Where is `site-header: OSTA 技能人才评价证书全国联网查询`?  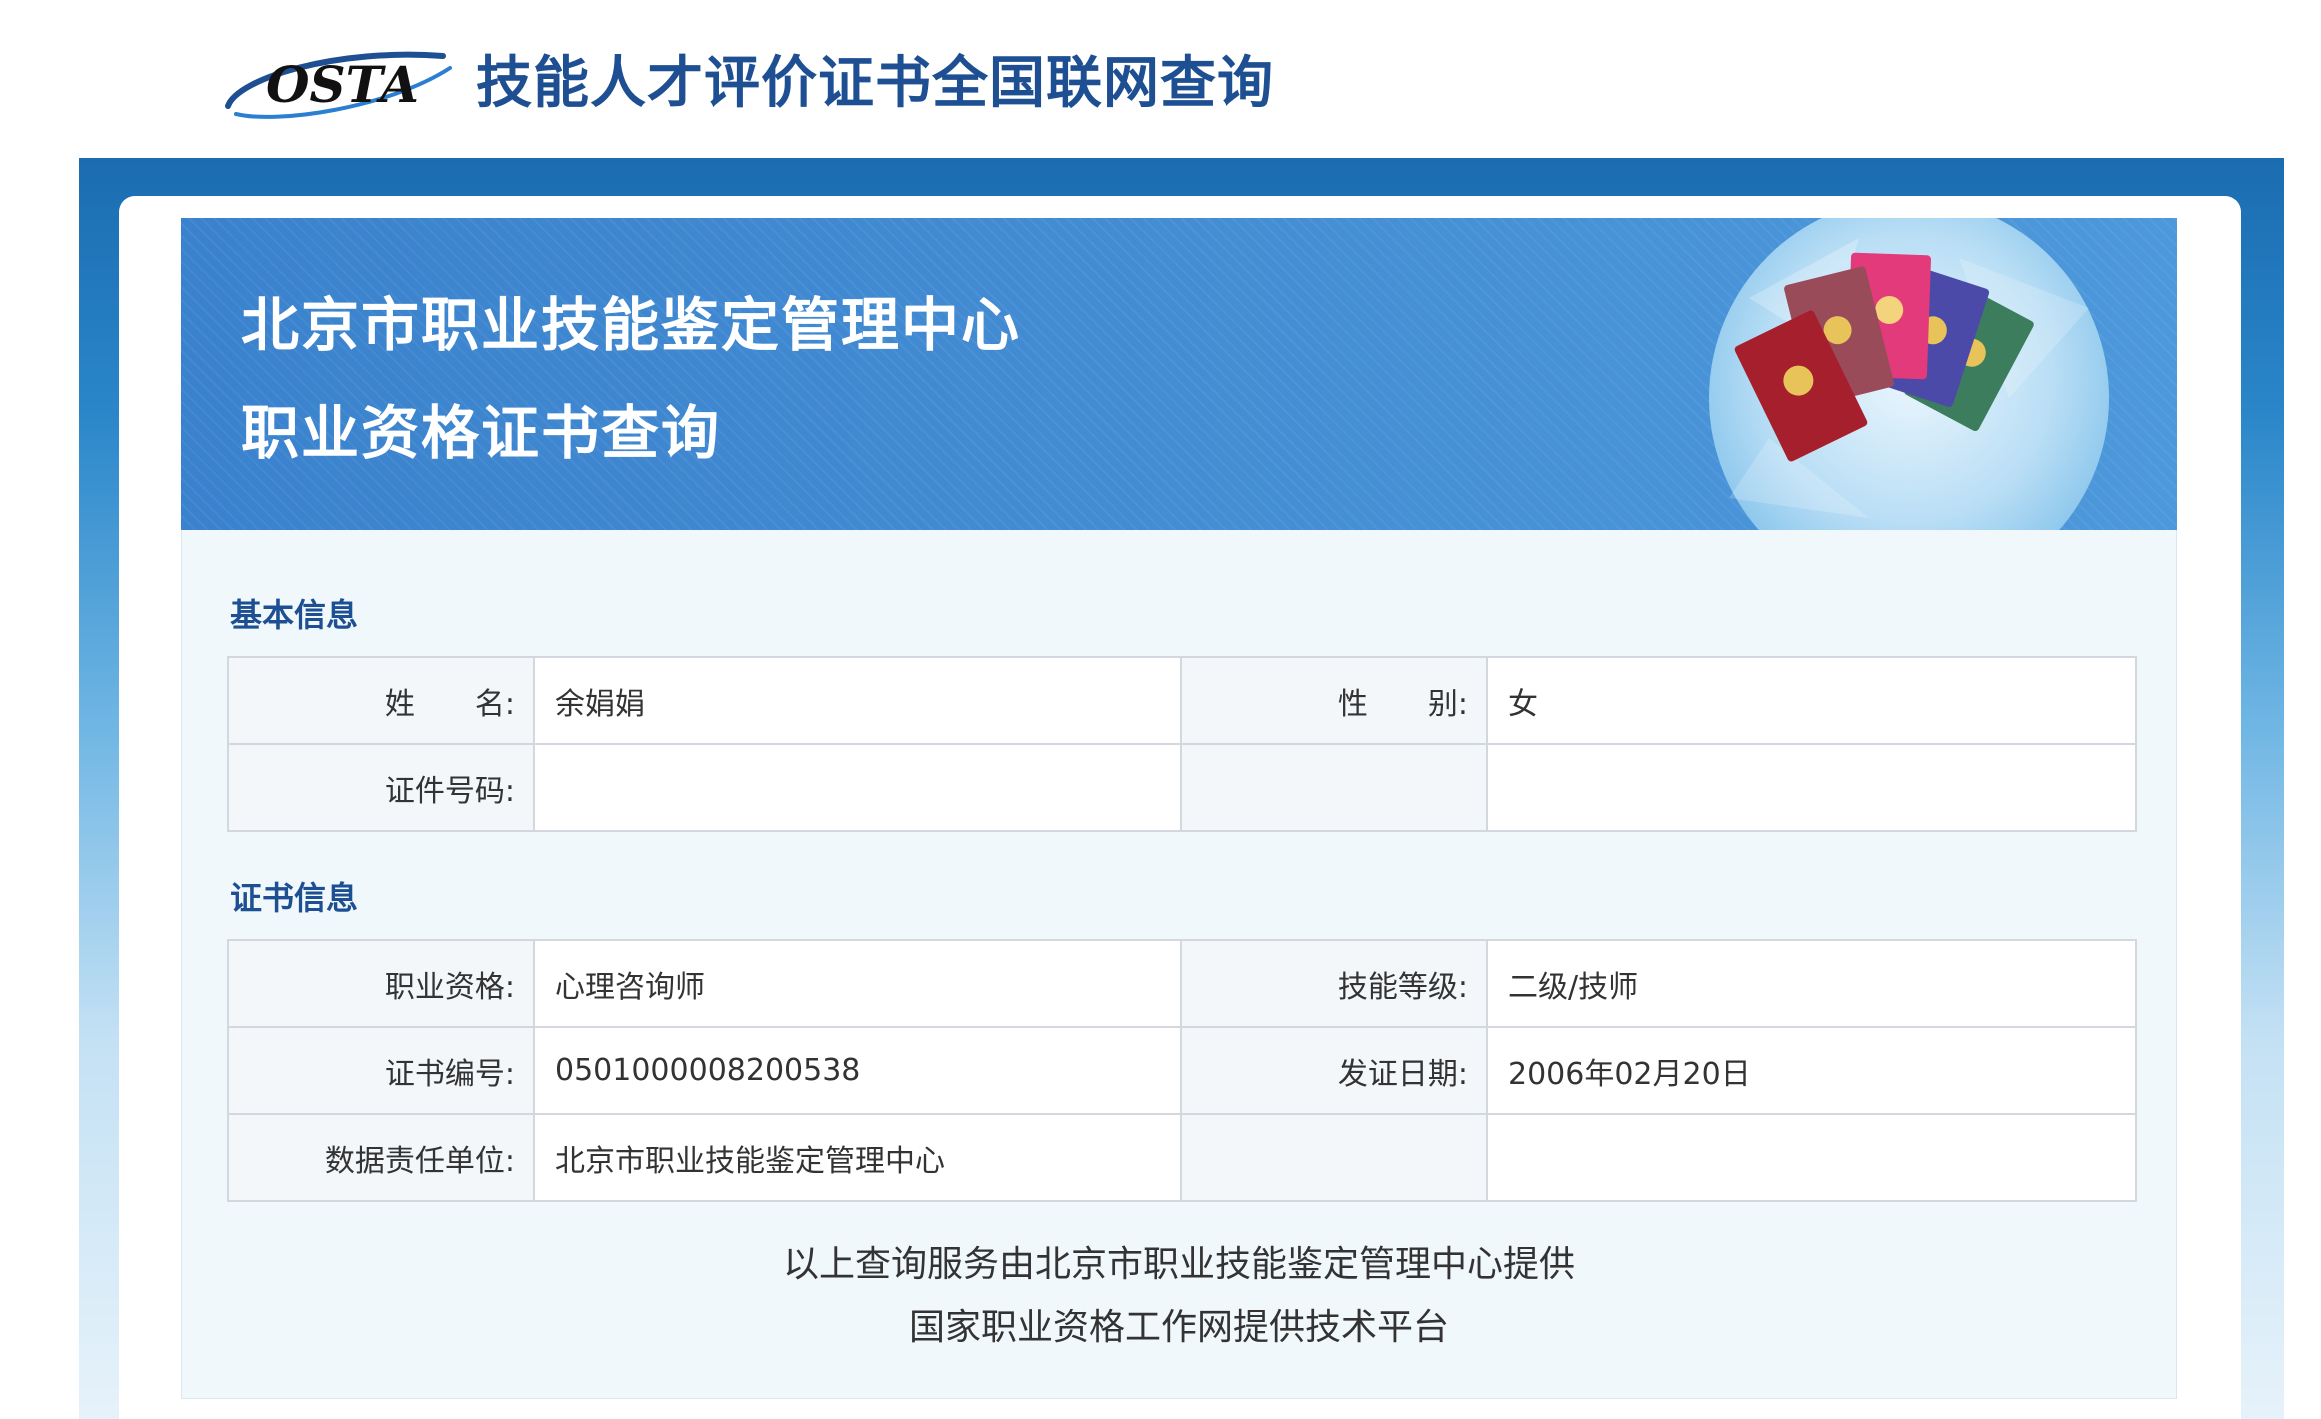
site-header: OSTA 技能人才评价证书全国联网查询 is located at coordinates (1160, 79).